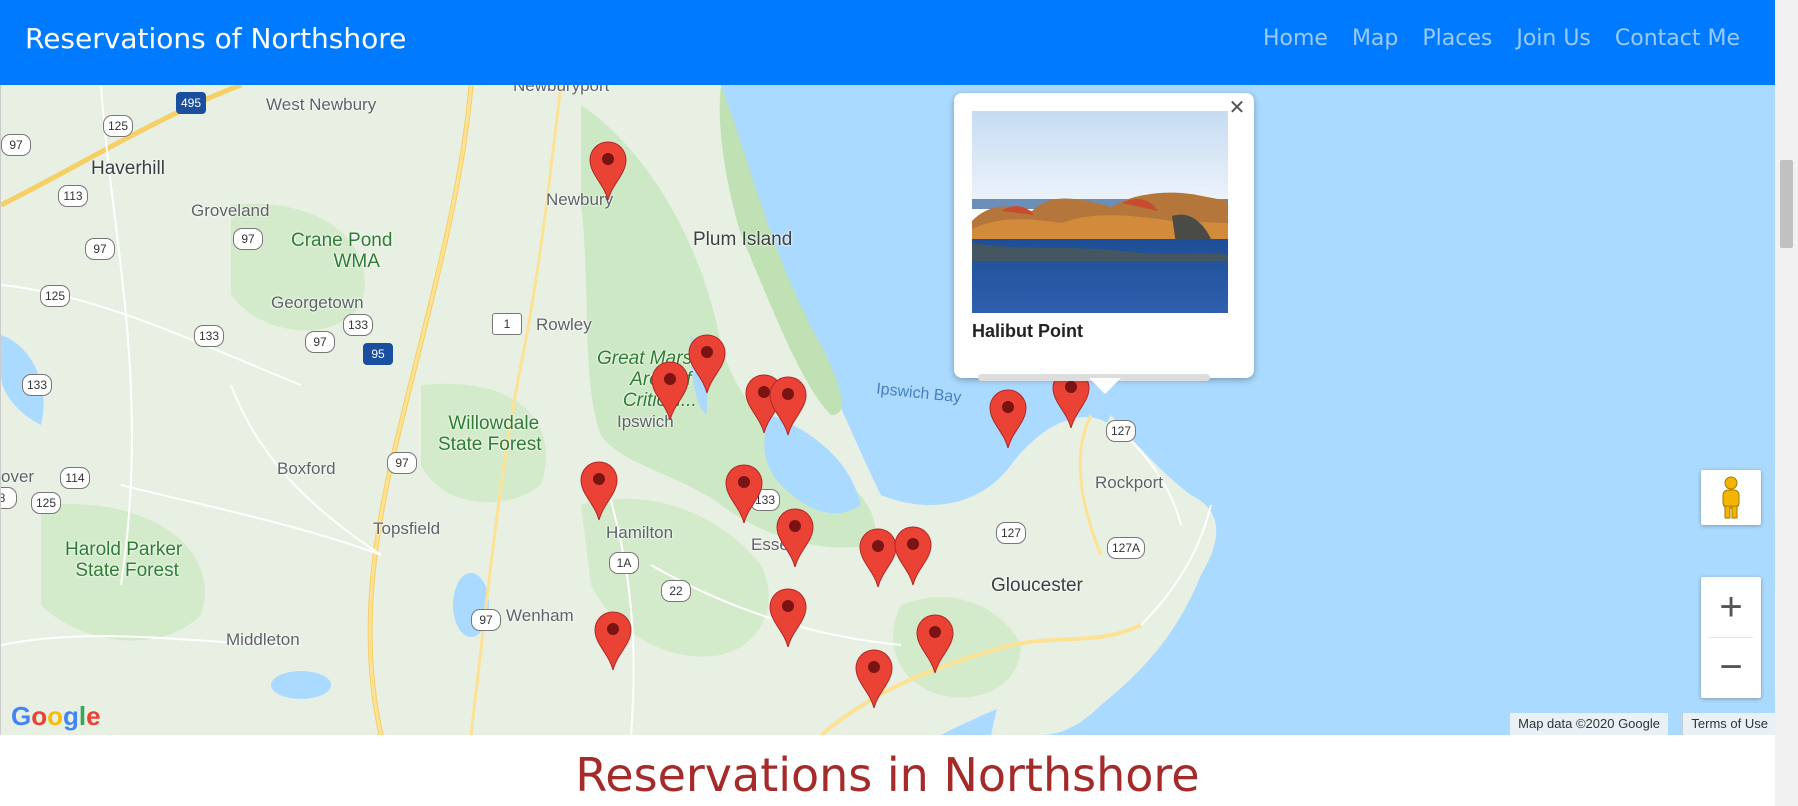  What do you see at coordinates (1501, 38) in the screenshot?
I see `nav-links: Home Map Places Join Us Contact Me` at bounding box center [1501, 38].